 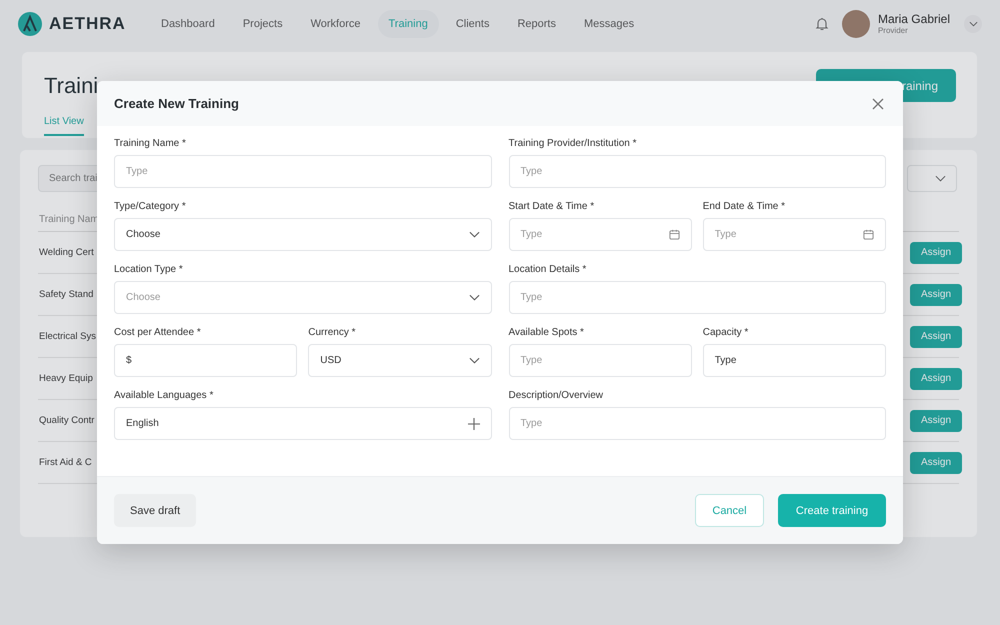 I want to click on page-title: Traini, so click(x=71, y=85).